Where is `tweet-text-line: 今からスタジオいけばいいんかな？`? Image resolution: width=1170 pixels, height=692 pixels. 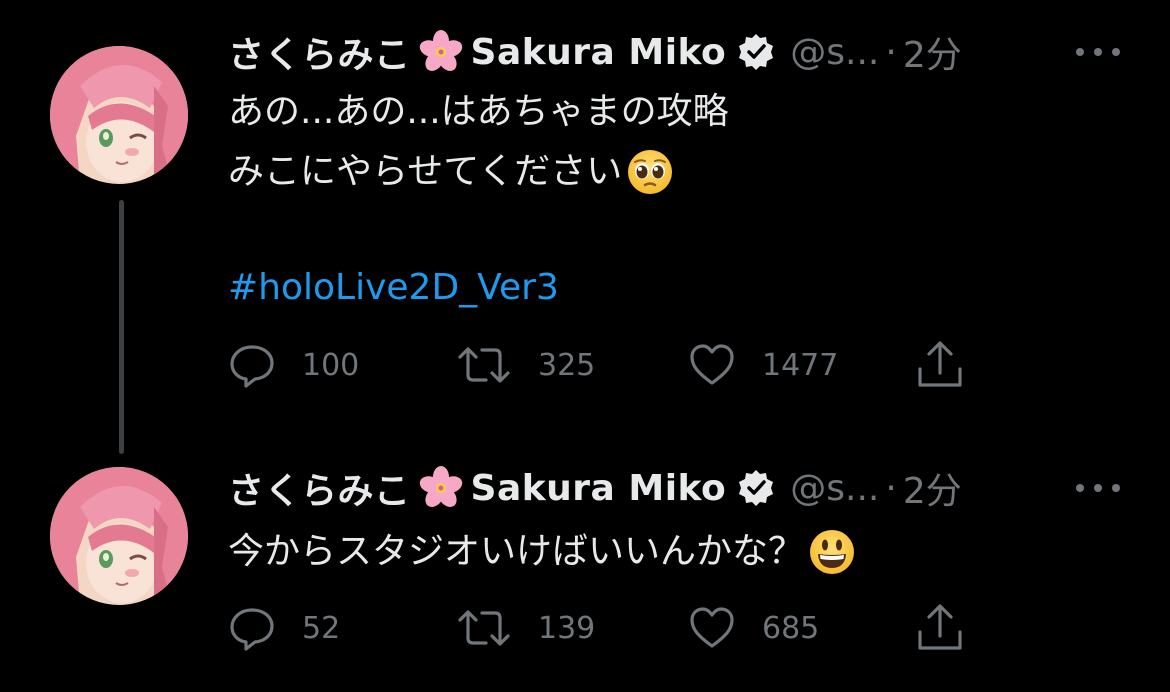 tweet-text-line: 今からスタジオいけばいいんかな？ is located at coordinates (542, 552).